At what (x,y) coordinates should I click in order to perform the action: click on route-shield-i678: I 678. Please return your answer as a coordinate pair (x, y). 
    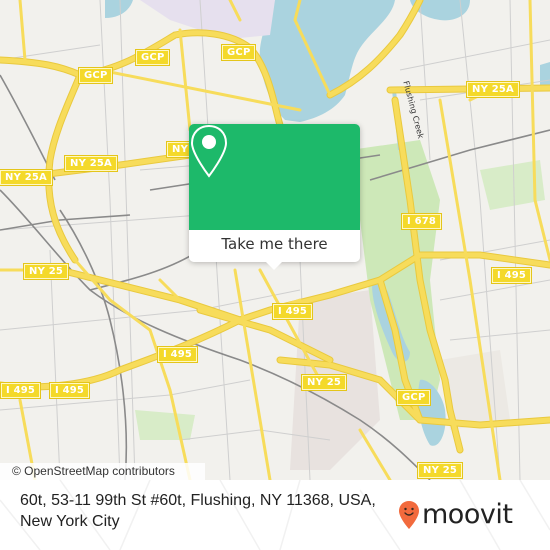
    Looking at the image, I should click on (421, 221).